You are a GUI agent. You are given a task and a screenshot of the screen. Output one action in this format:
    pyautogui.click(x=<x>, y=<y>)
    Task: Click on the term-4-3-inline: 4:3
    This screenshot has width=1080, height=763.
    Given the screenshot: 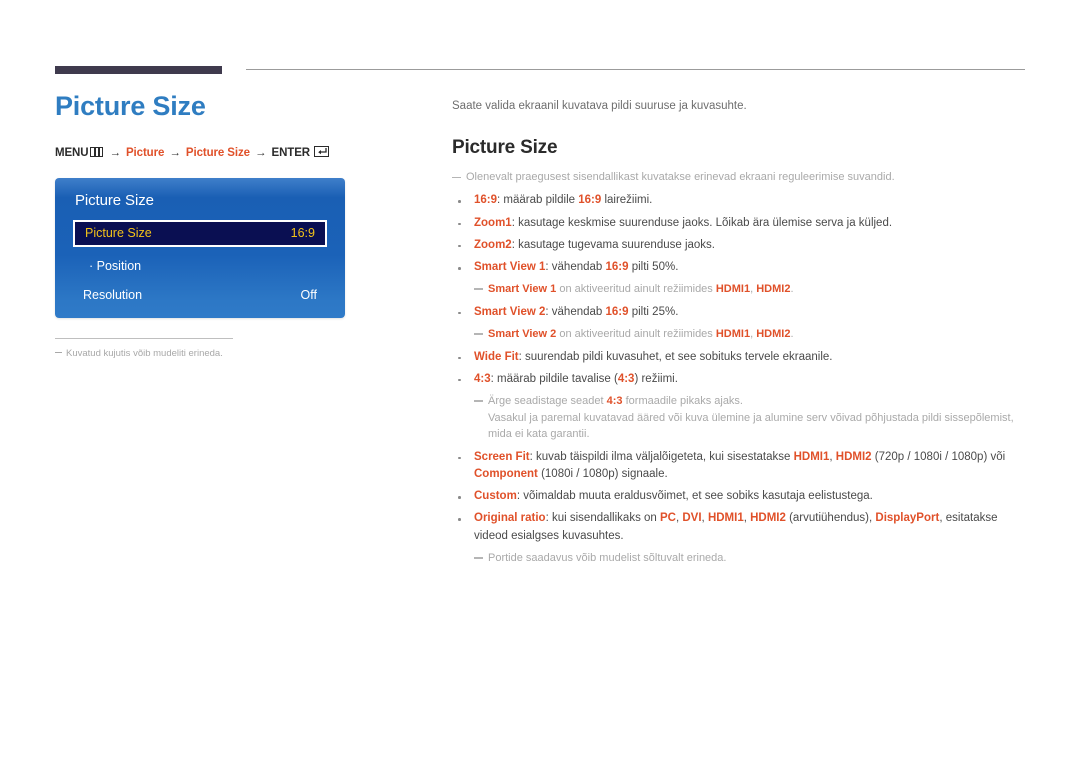 What is the action you would take?
    pyautogui.click(x=626, y=378)
    